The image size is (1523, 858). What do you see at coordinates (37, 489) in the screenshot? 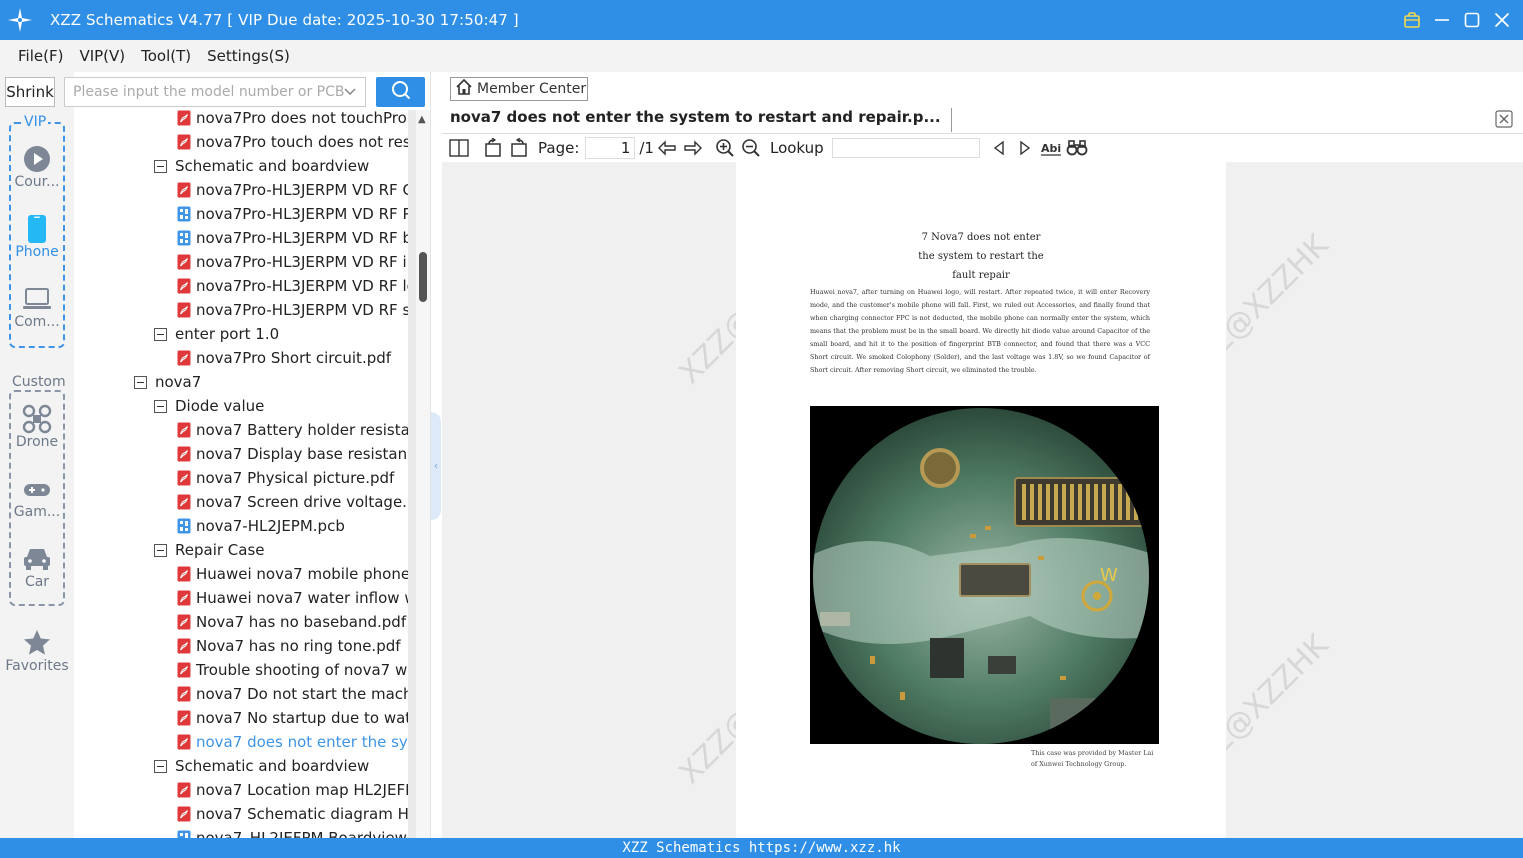
I see `gamepad-icon` at bounding box center [37, 489].